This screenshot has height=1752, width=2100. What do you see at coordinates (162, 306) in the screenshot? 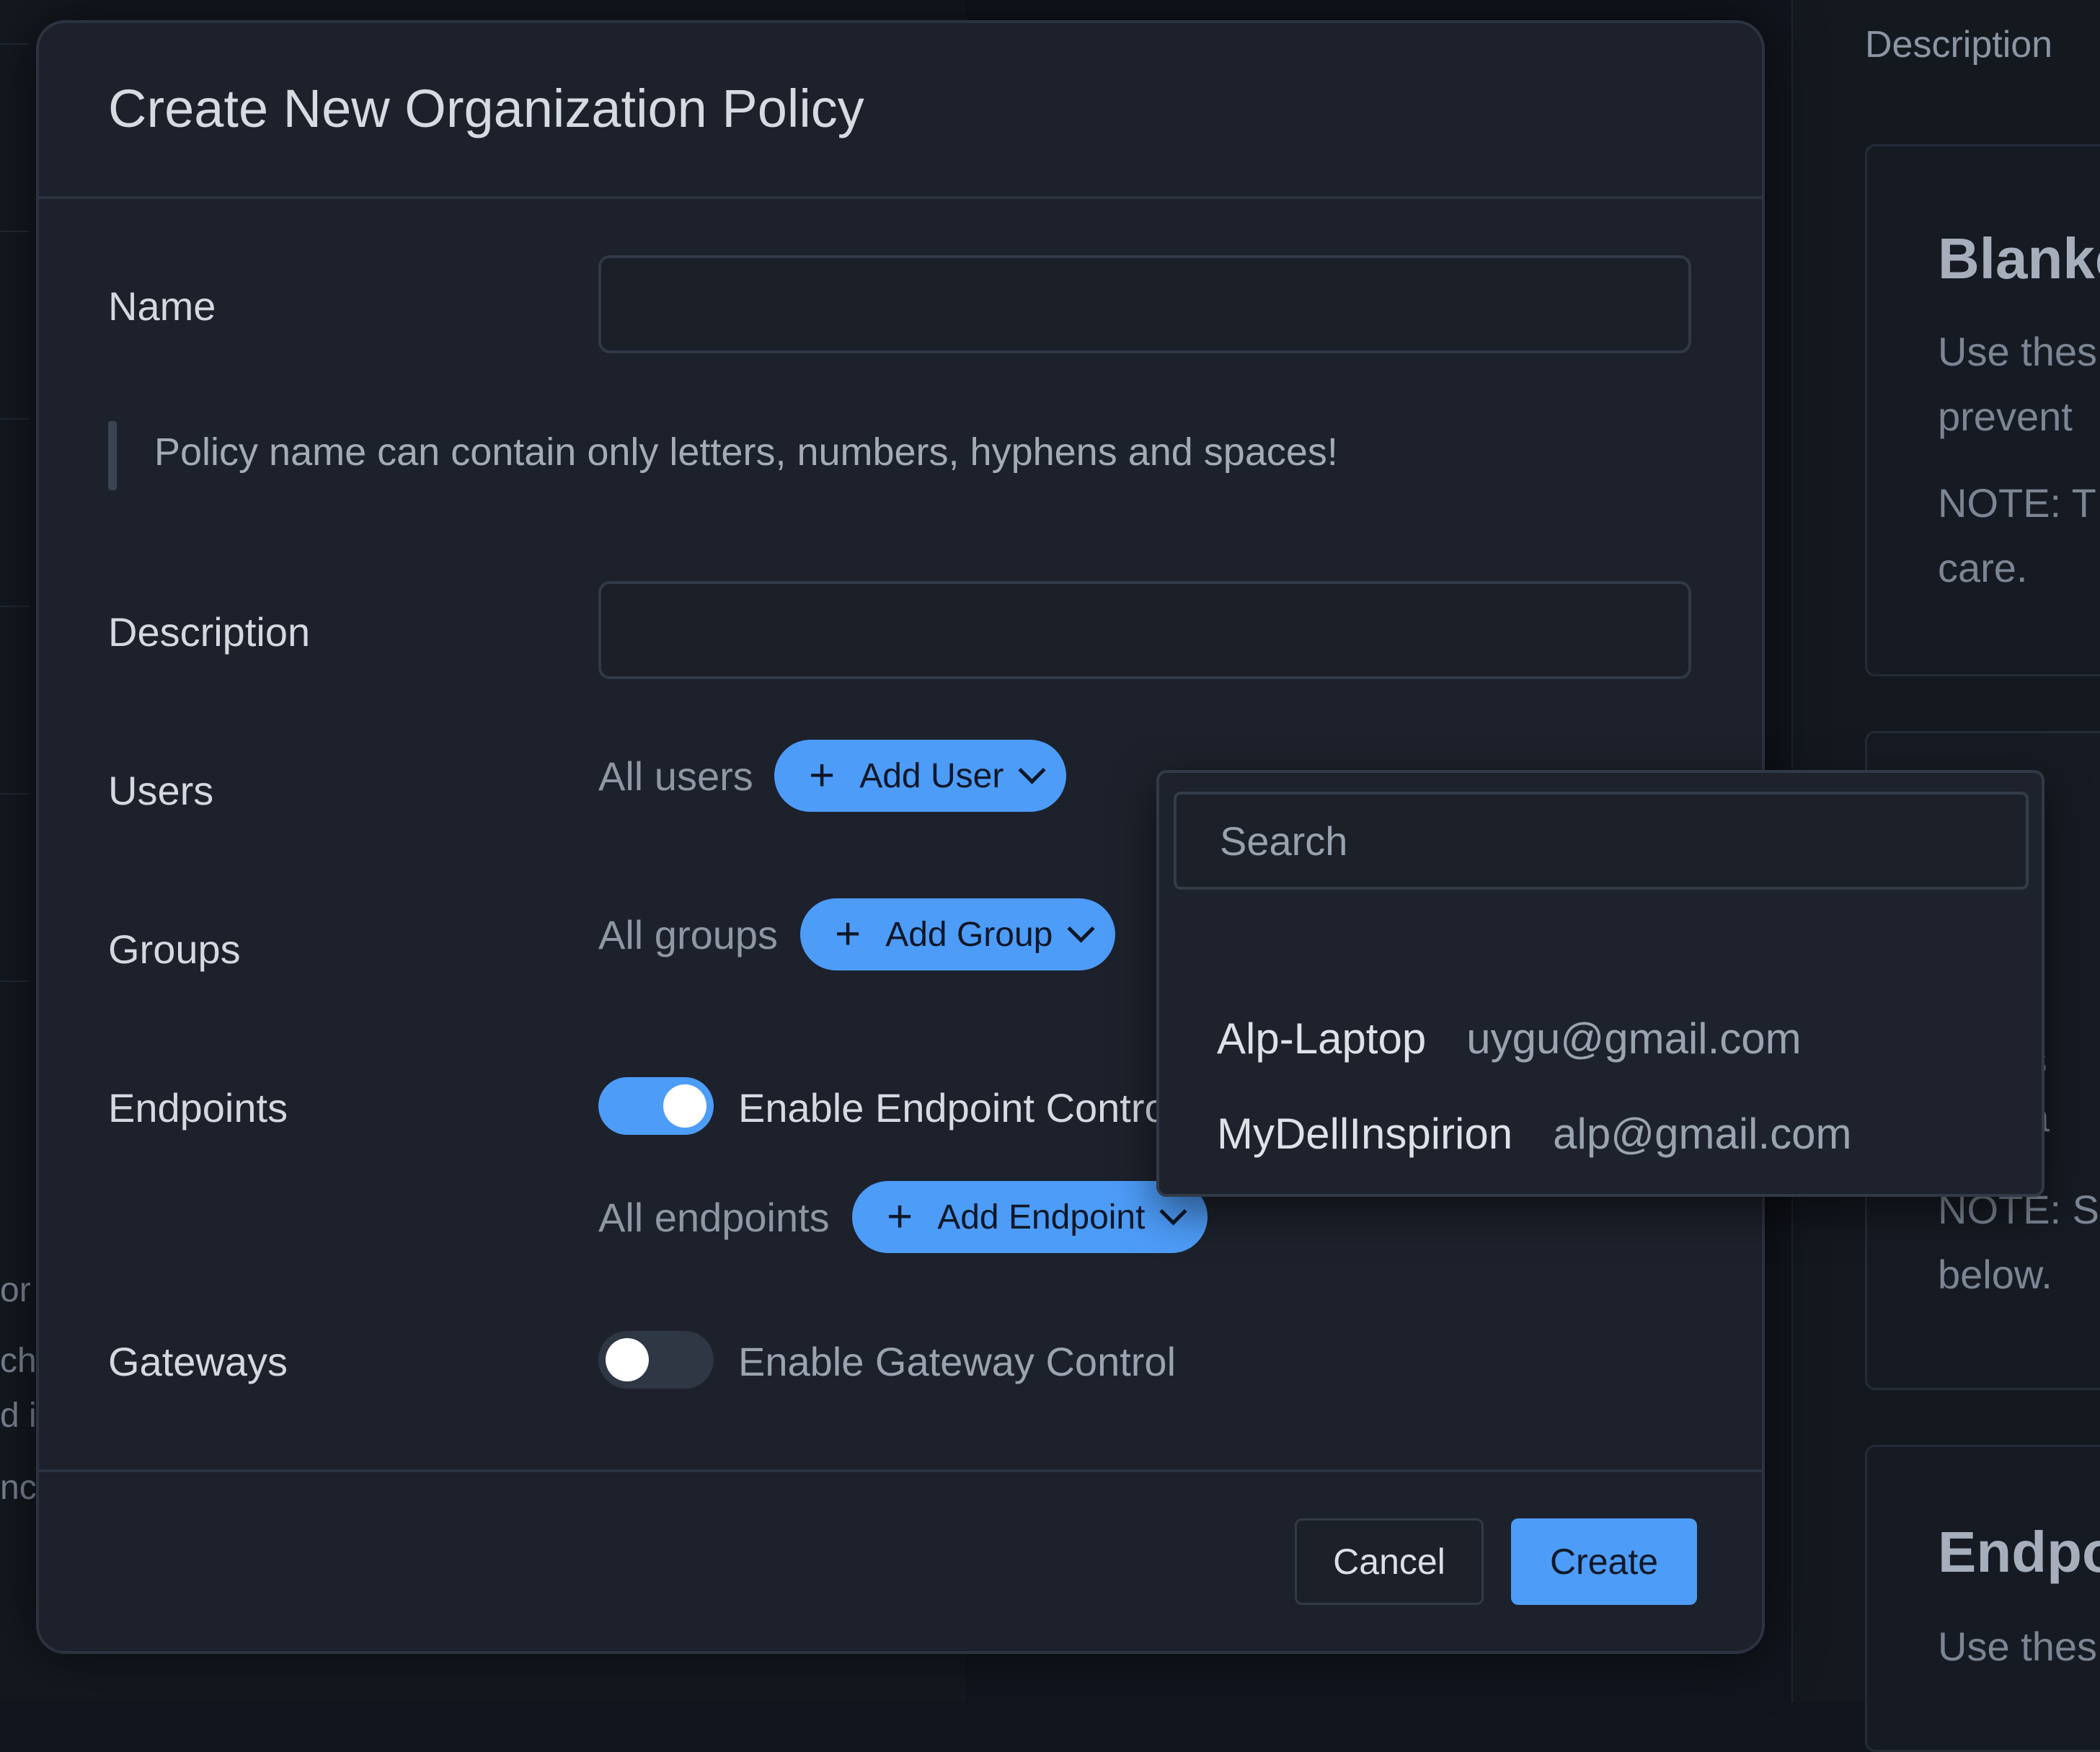
I see `name-label: Name` at bounding box center [162, 306].